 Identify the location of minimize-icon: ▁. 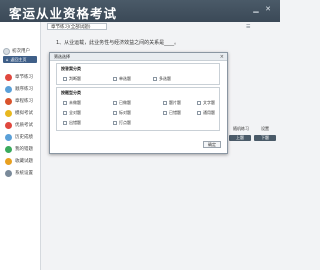
(256, 9).